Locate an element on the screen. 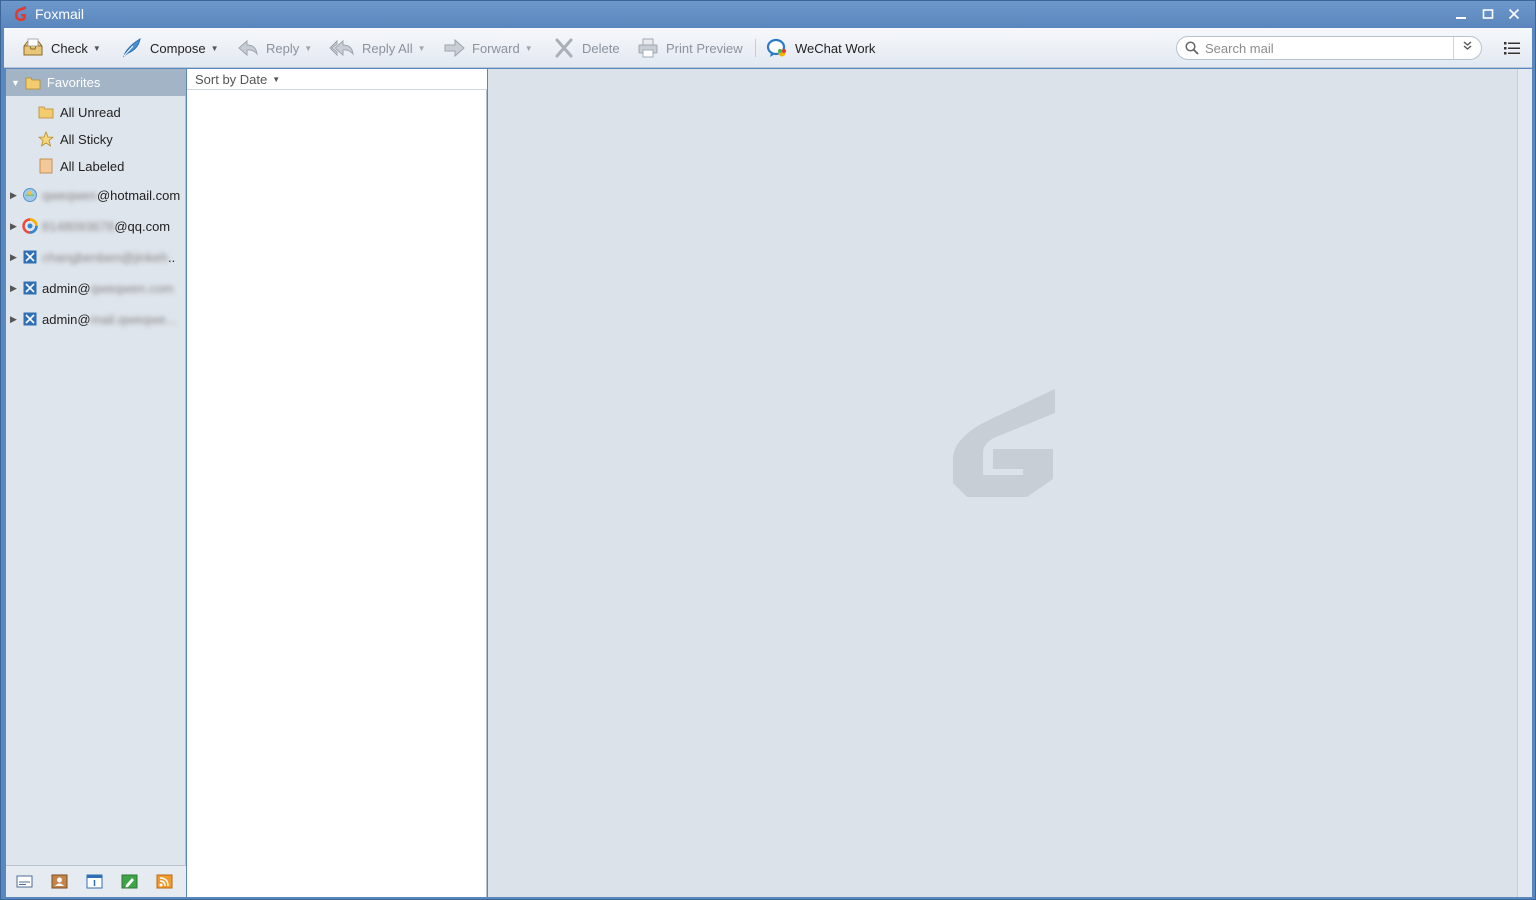 The height and width of the screenshot is (900, 1536). wechat-work-button: WeChat Work is located at coordinates (820, 48).